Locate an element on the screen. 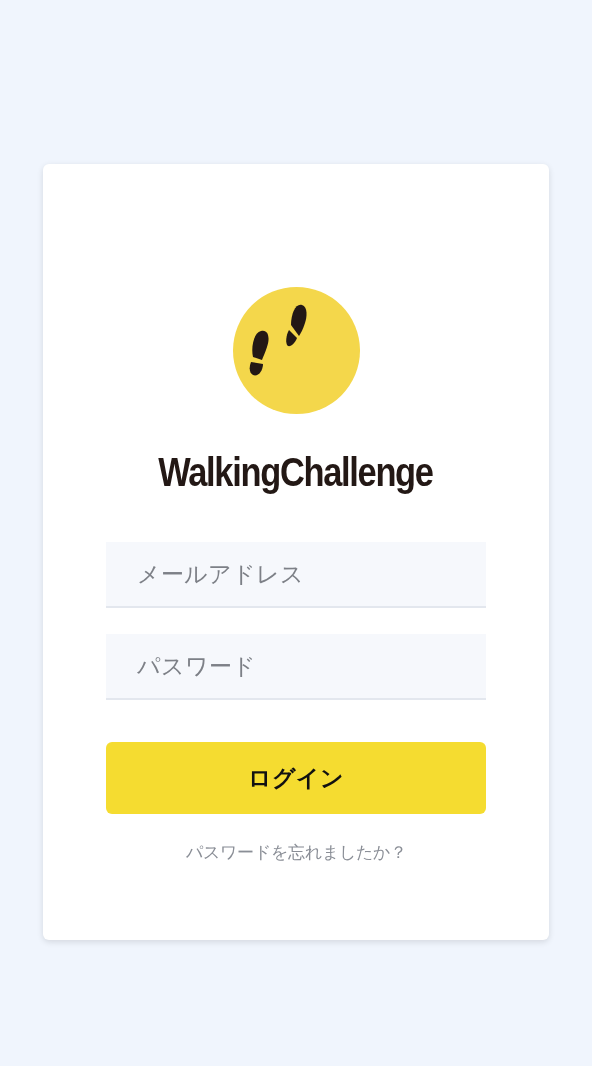 Image resolution: width=592 pixels, height=1066 pixels. logo-icon is located at coordinates (296, 350).